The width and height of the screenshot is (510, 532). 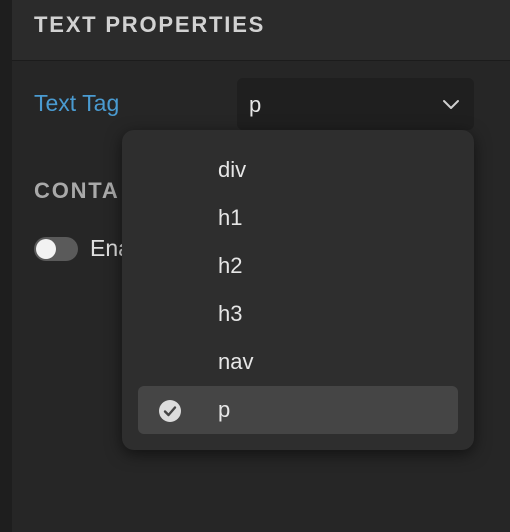 What do you see at coordinates (77, 103) in the screenshot?
I see `text-tag-label: Text Tag` at bounding box center [77, 103].